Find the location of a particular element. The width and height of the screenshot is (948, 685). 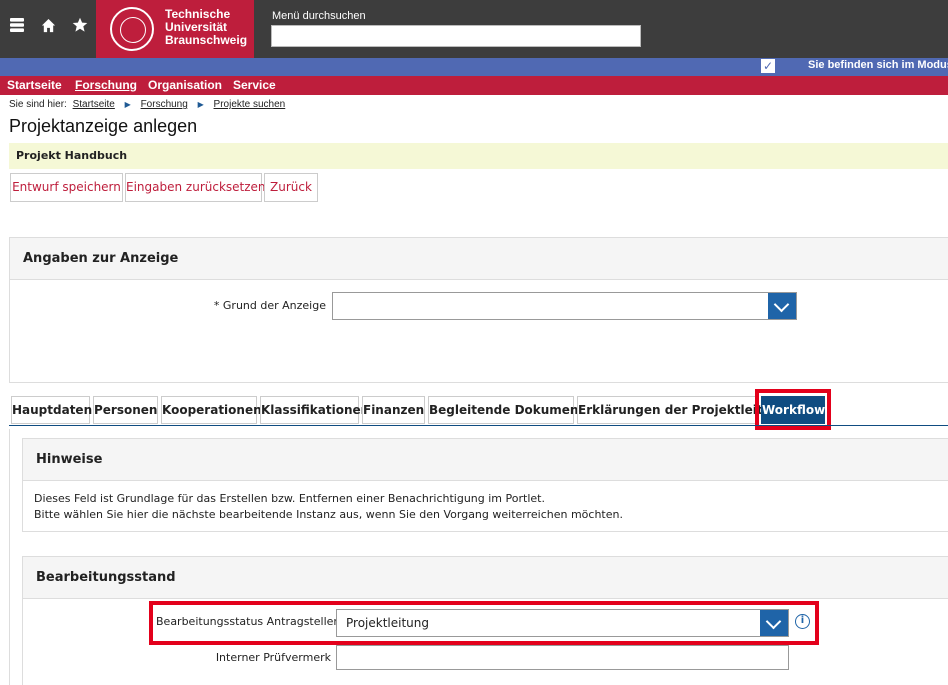

nav-item-startseite: Startseite is located at coordinates (34, 85).